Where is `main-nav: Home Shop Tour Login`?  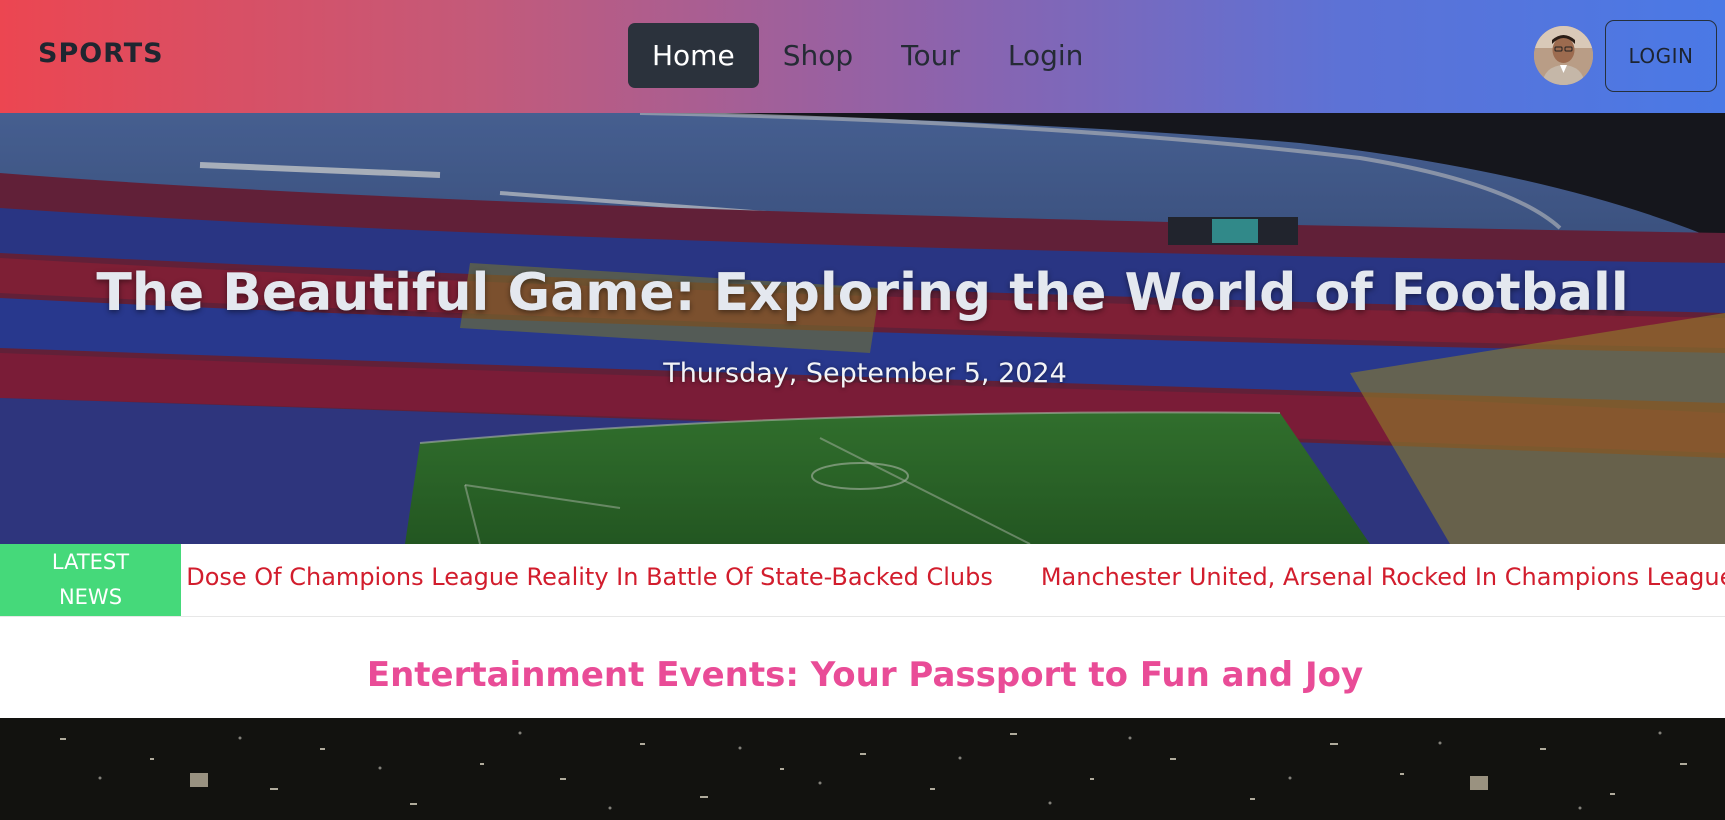 main-nav: Home Shop Tour Login is located at coordinates (867, 55).